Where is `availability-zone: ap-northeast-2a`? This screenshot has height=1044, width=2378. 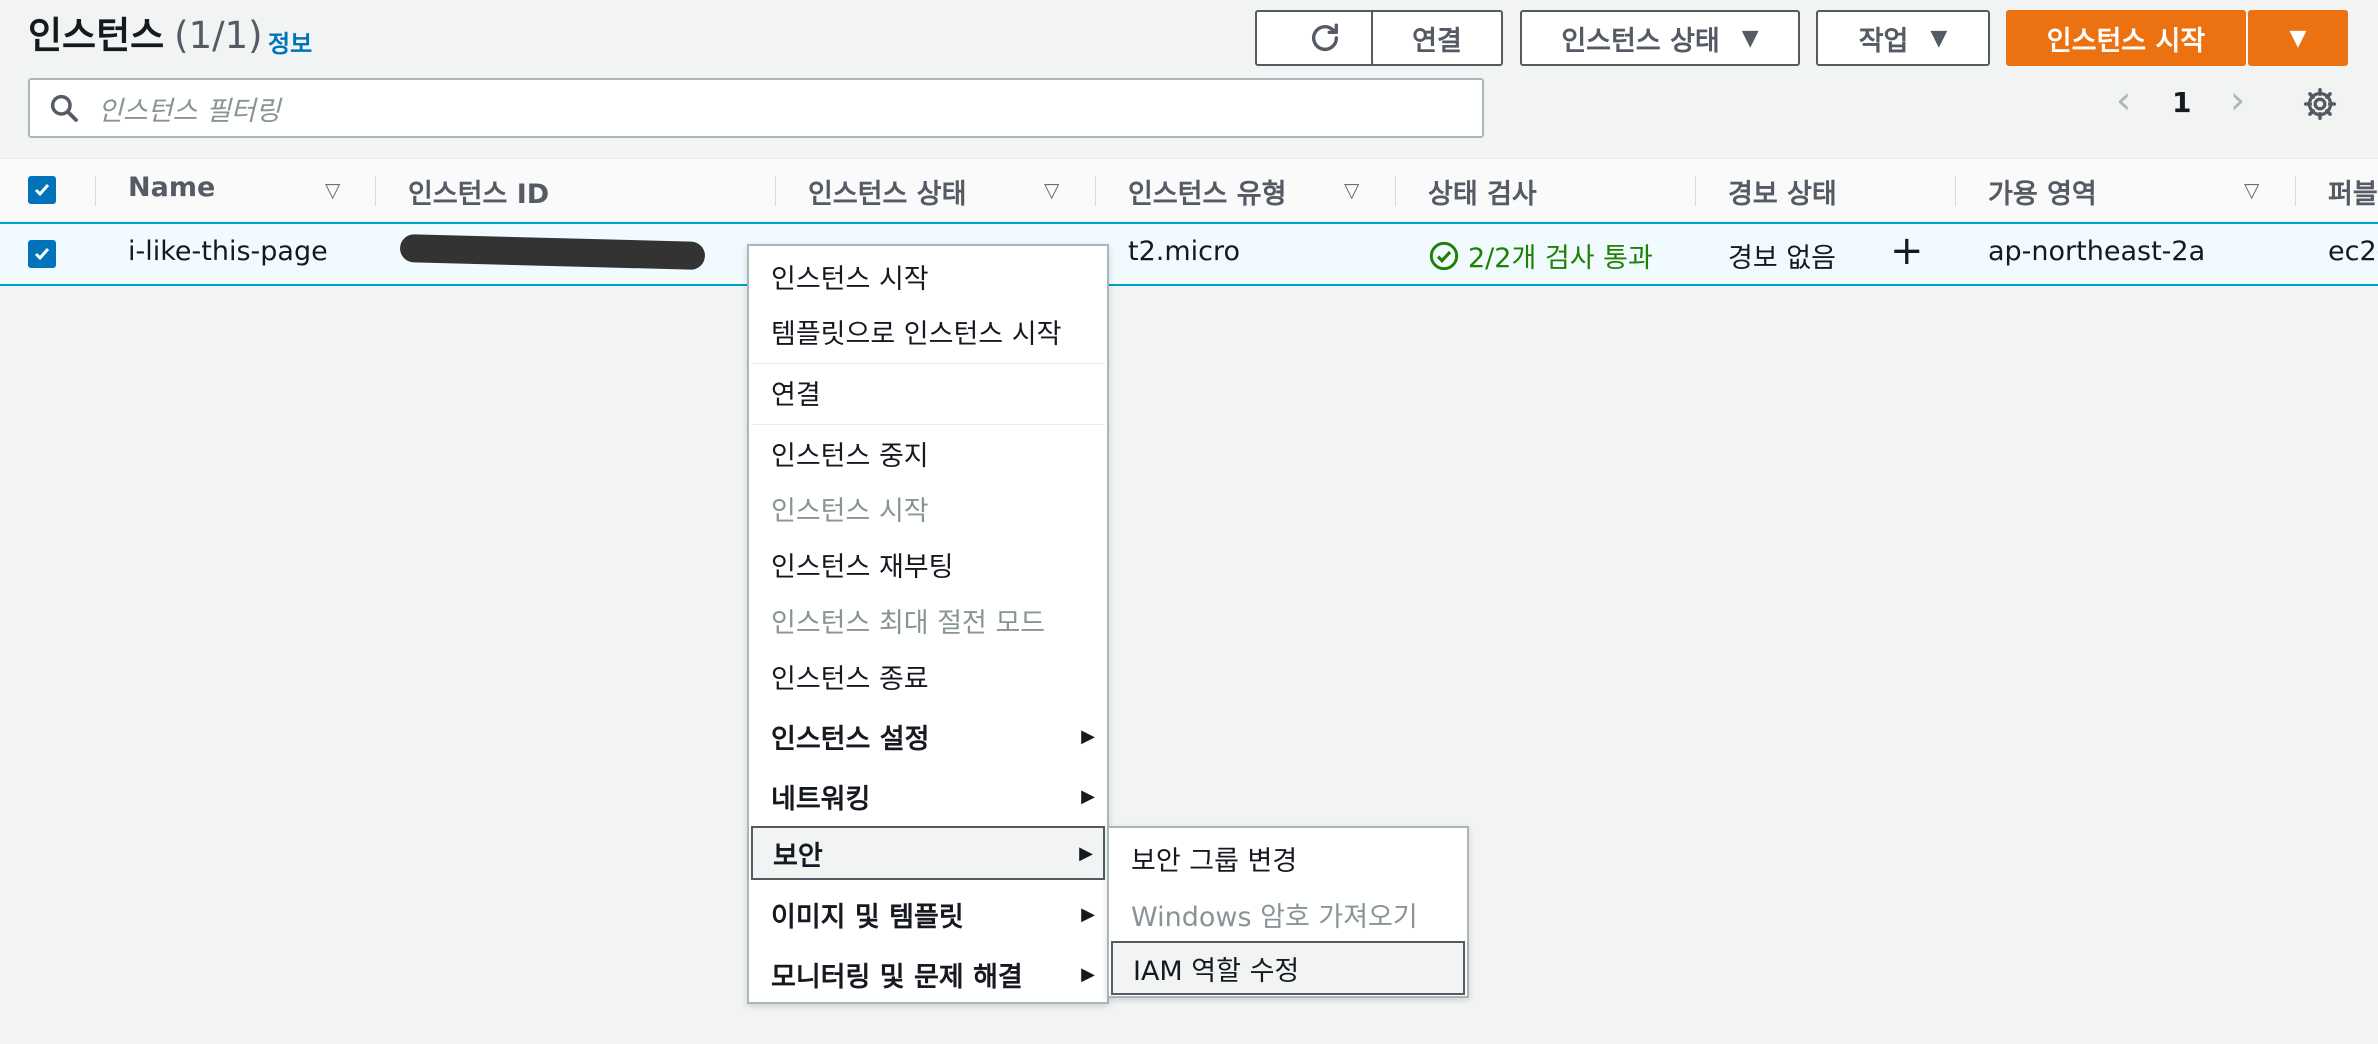 availability-zone: ap-northeast-2a is located at coordinates (2097, 251).